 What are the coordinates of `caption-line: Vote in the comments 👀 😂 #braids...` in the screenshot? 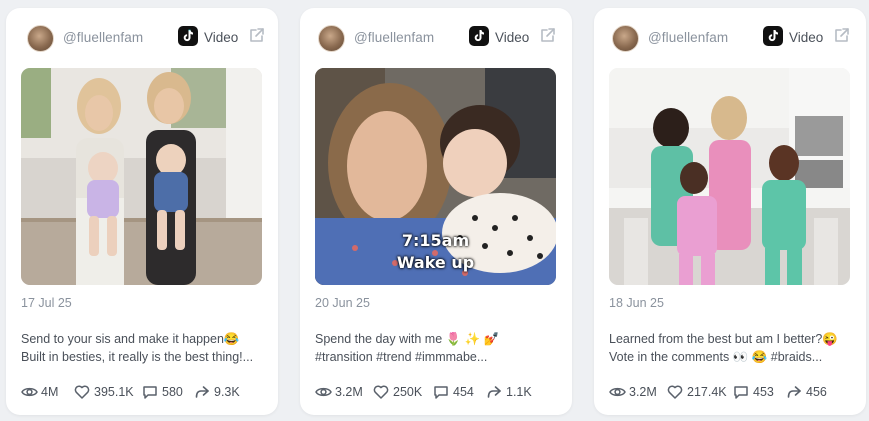 It's located at (716, 357).